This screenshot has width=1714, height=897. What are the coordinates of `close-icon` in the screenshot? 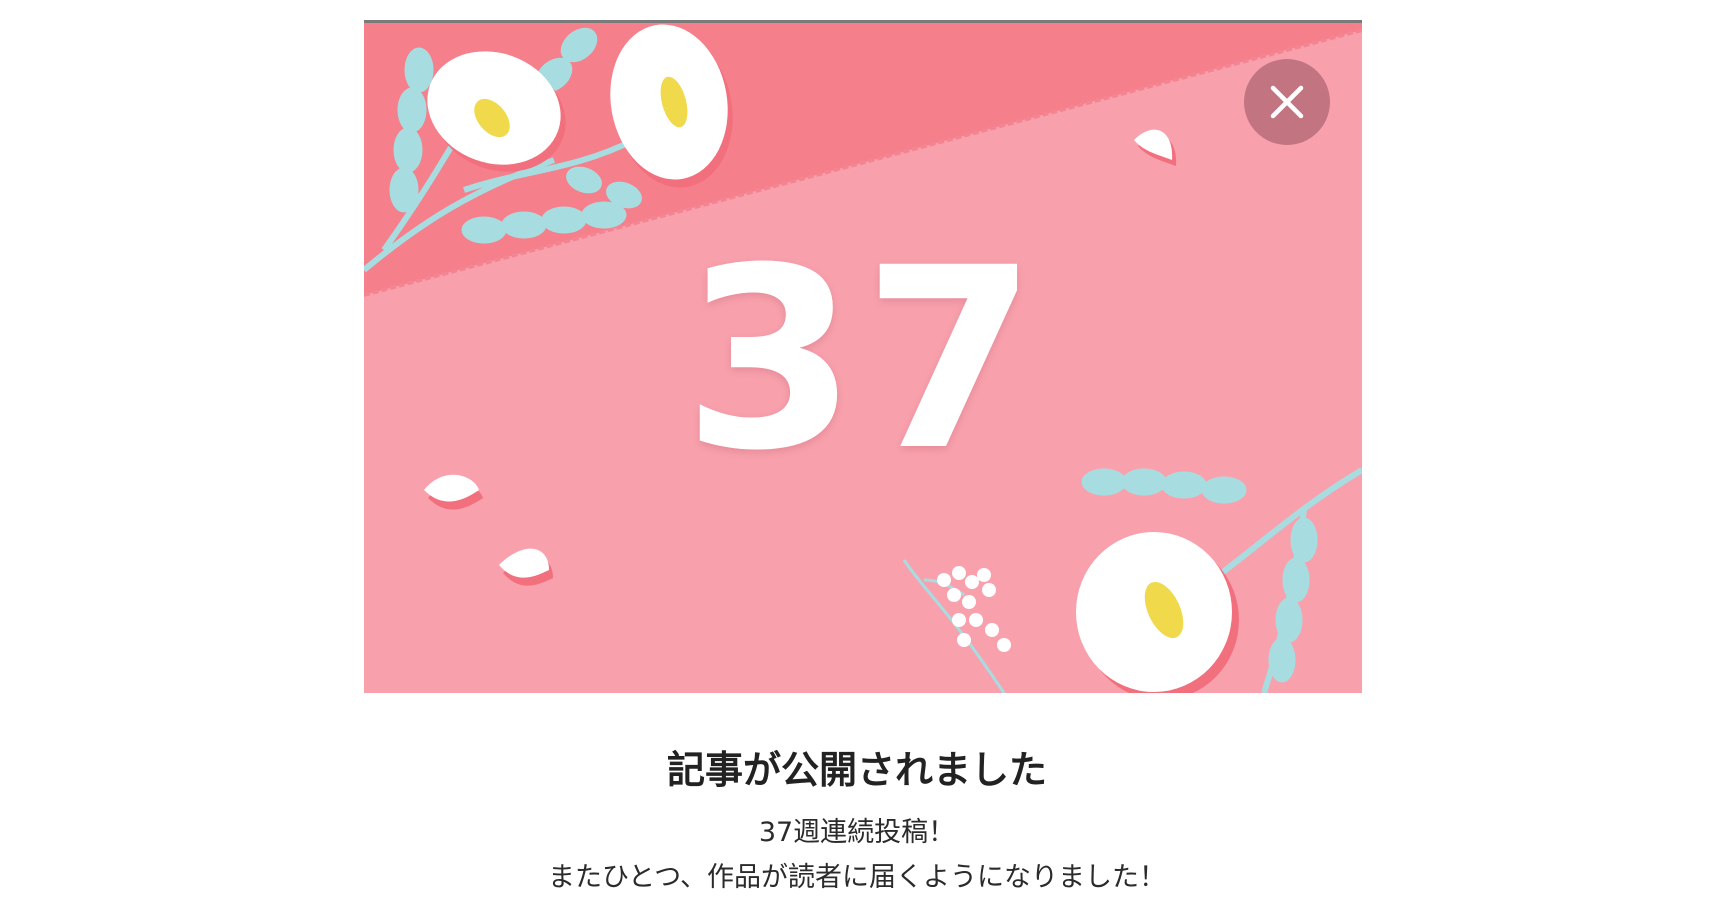 It's located at (1287, 102).